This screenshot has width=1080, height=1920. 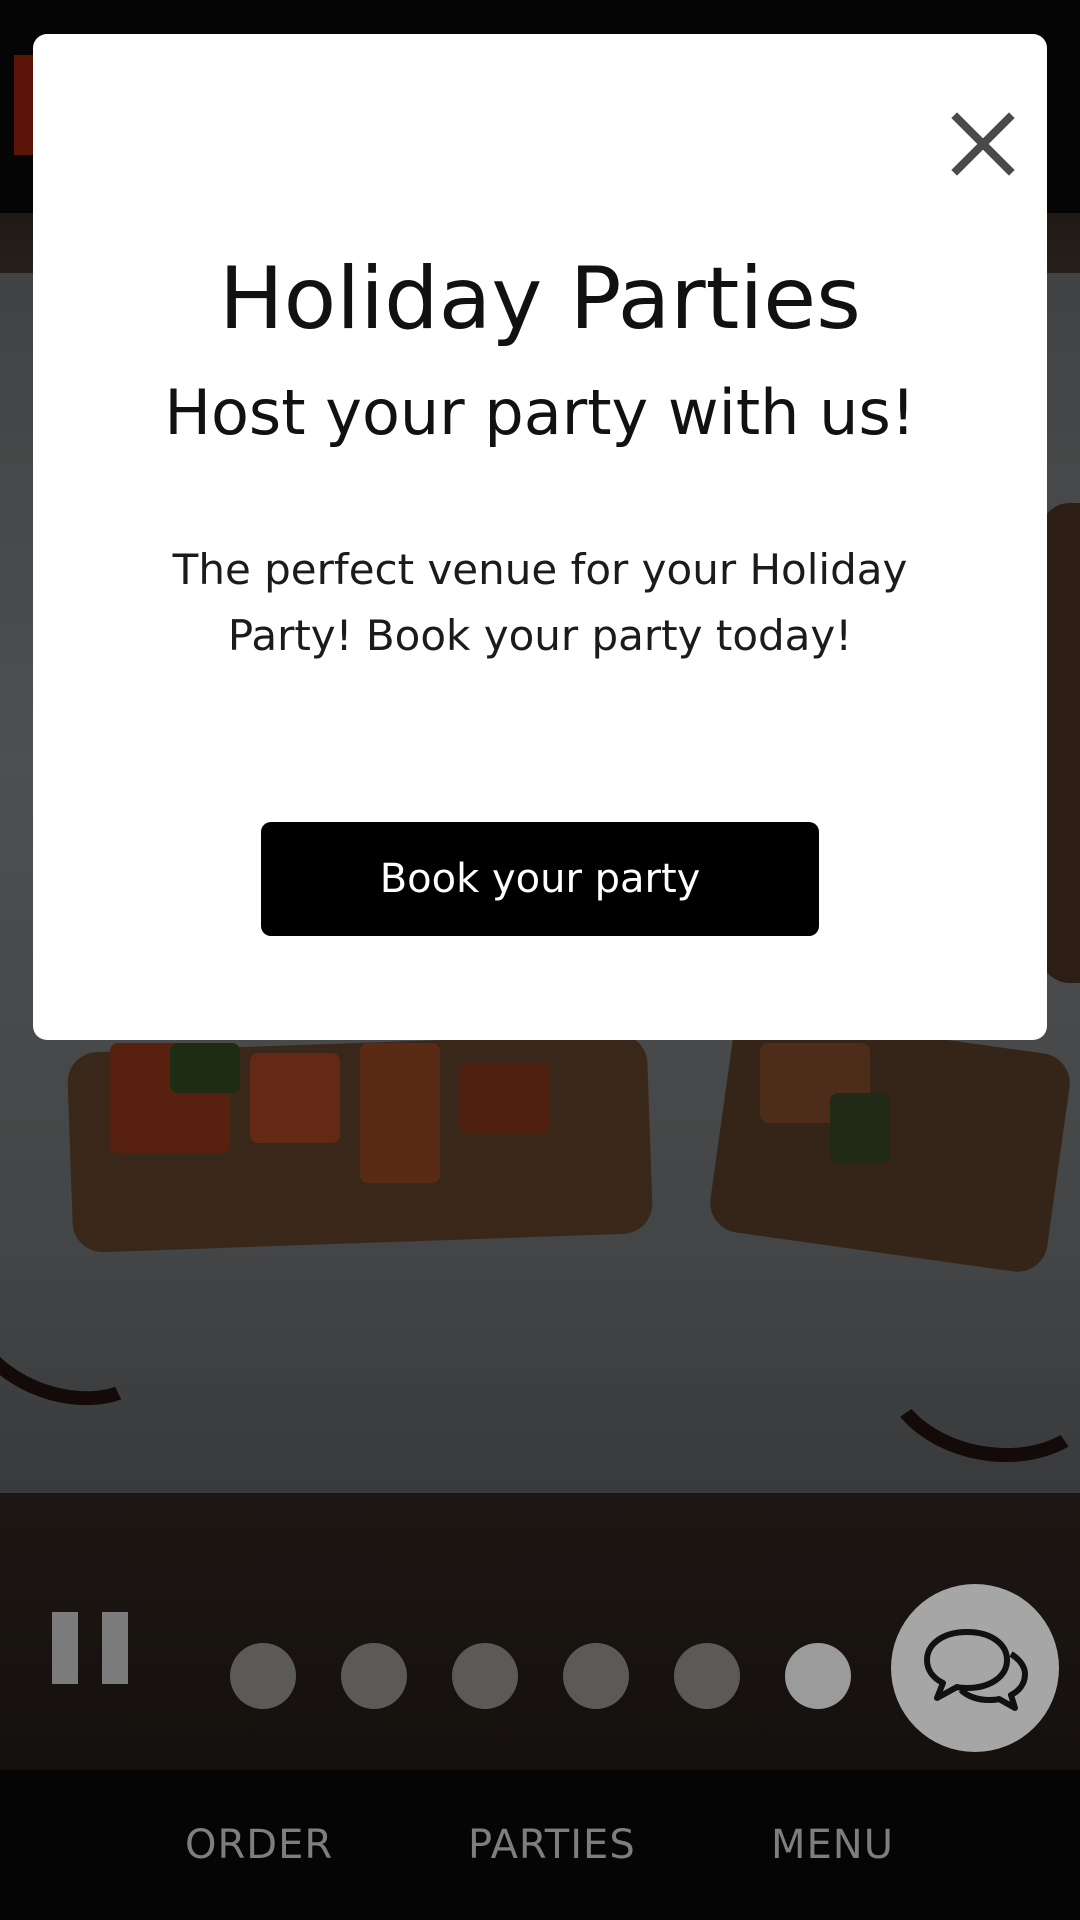 What do you see at coordinates (540, 299) in the screenshot?
I see `modal-title: Holiday Parties` at bounding box center [540, 299].